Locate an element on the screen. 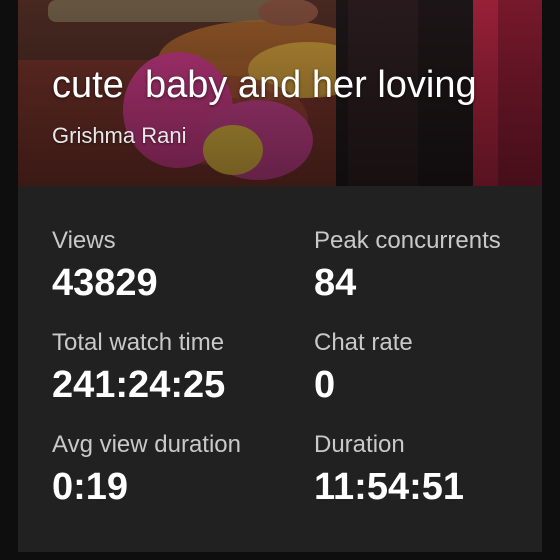 This screenshot has height=560, width=560. stat-label: Views is located at coordinates (84, 240).